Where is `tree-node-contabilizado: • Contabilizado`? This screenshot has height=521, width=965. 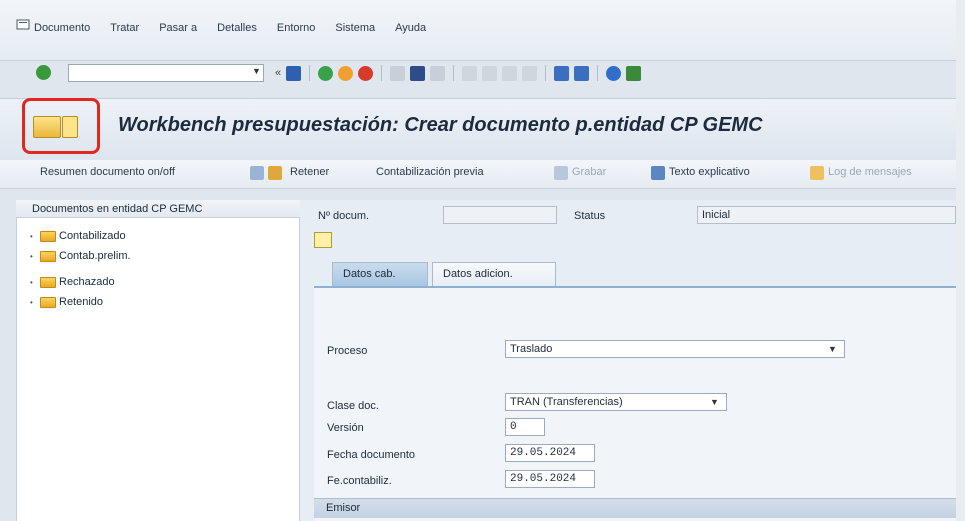
tree-node-contabilizado: • Contabilizado is located at coordinates (78, 236).